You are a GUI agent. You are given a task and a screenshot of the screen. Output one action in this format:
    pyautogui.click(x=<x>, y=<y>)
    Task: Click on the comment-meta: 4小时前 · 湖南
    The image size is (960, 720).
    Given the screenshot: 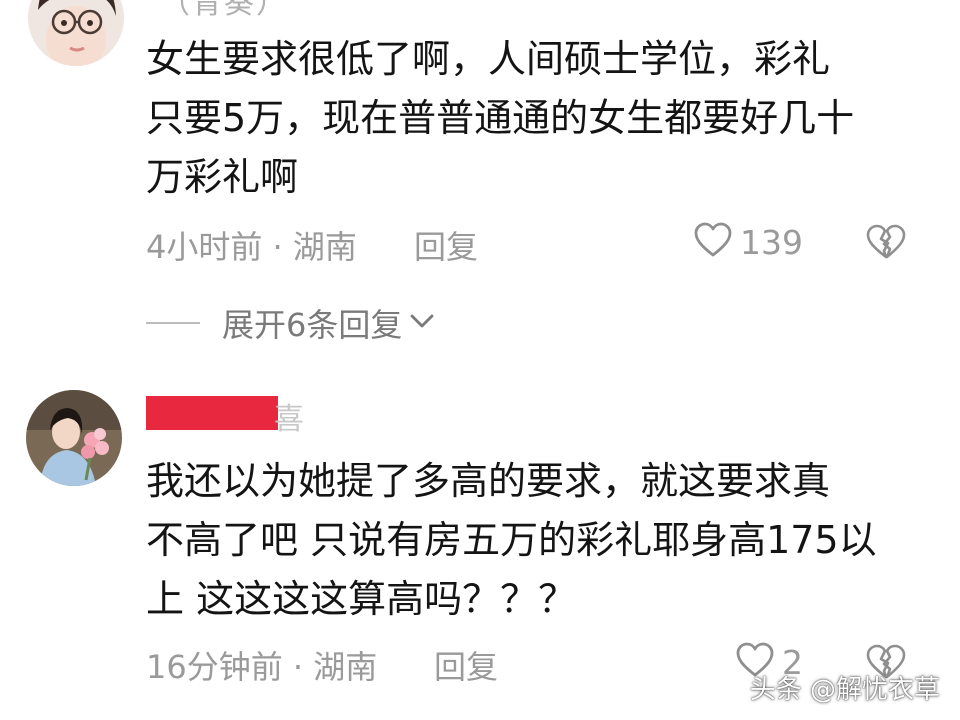 What is the action you would take?
    pyautogui.click(x=251, y=247)
    